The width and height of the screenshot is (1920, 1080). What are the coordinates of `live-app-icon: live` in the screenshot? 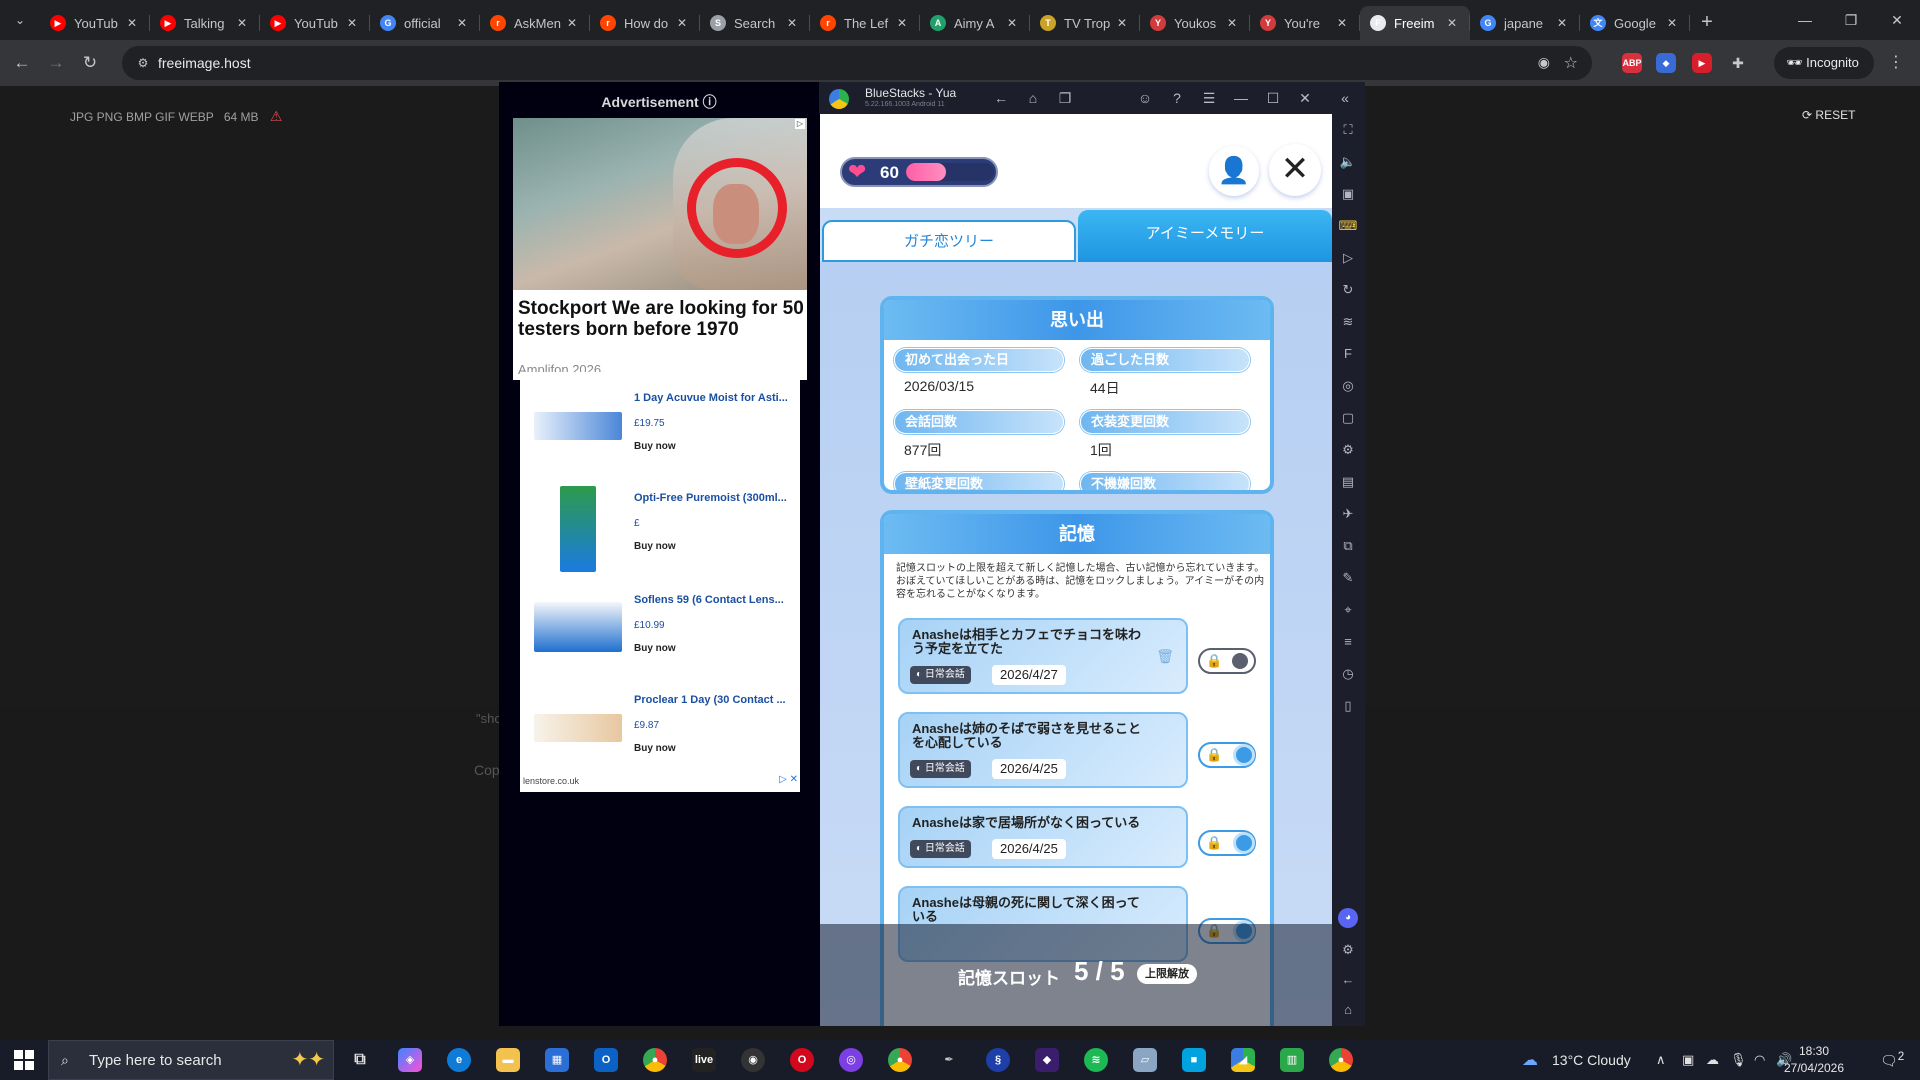 It's located at (704, 1060).